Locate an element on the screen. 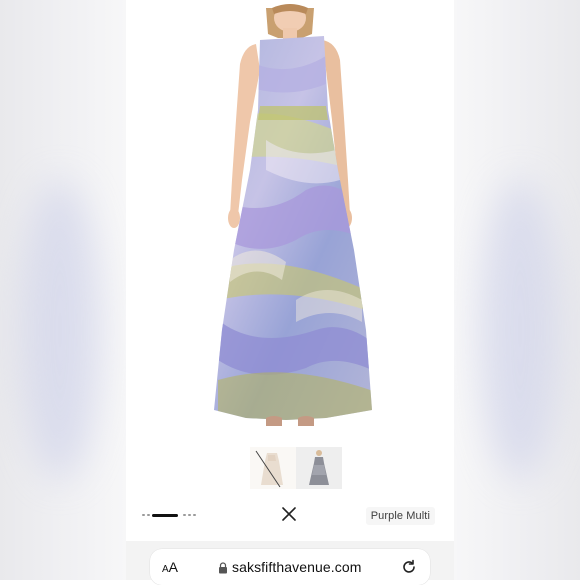 The image size is (580, 585). url-text: saksfifthavenue.com is located at coordinates (297, 567).